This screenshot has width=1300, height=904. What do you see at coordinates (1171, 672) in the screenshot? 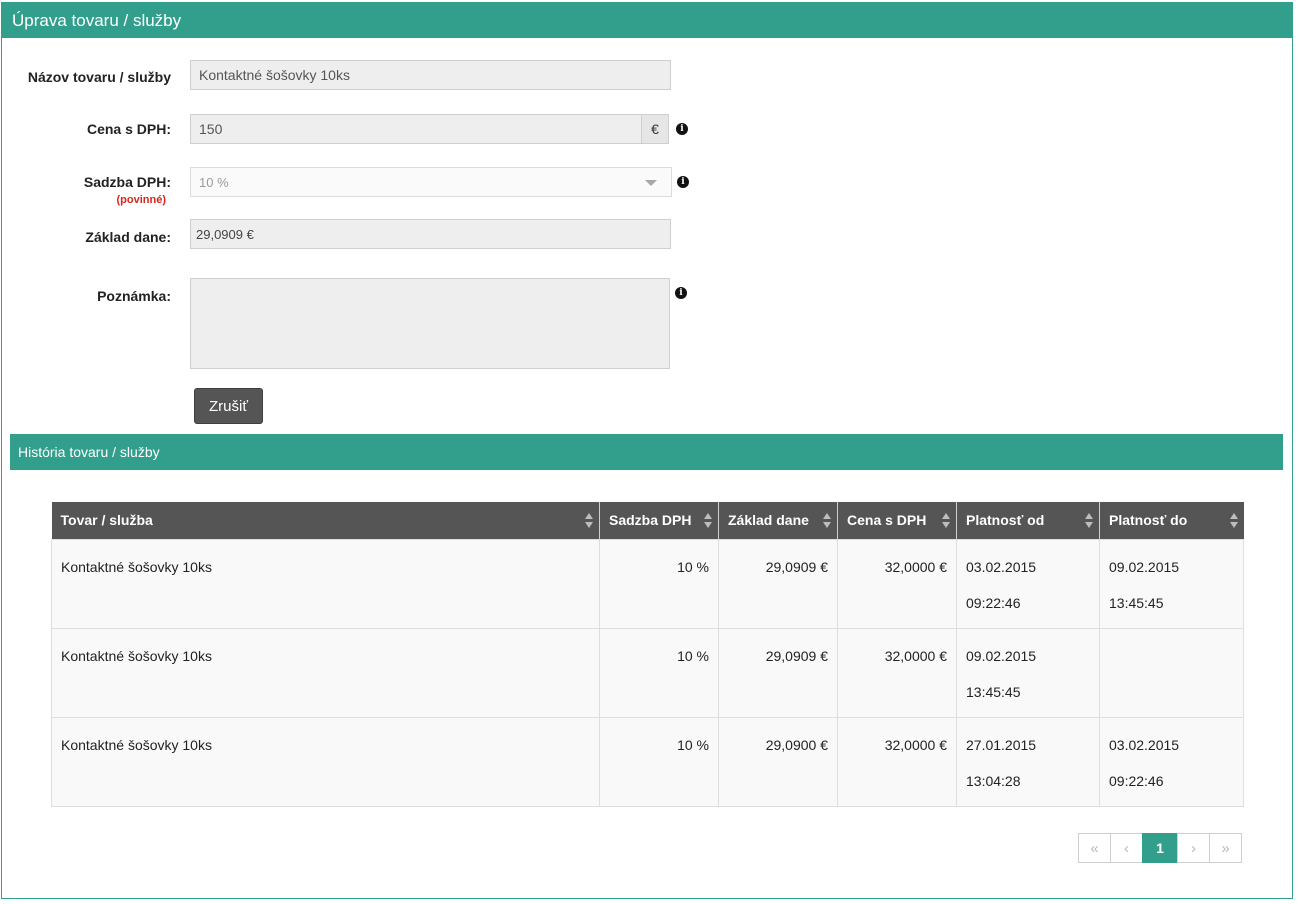
I see `cell-valid-to` at bounding box center [1171, 672].